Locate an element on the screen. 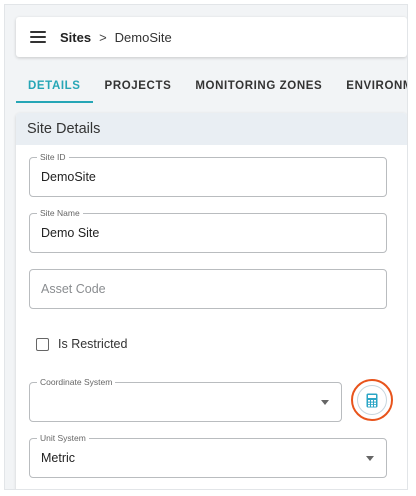 The height and width of the screenshot is (496, 416). tab-details: DETAILS is located at coordinates (54, 86).